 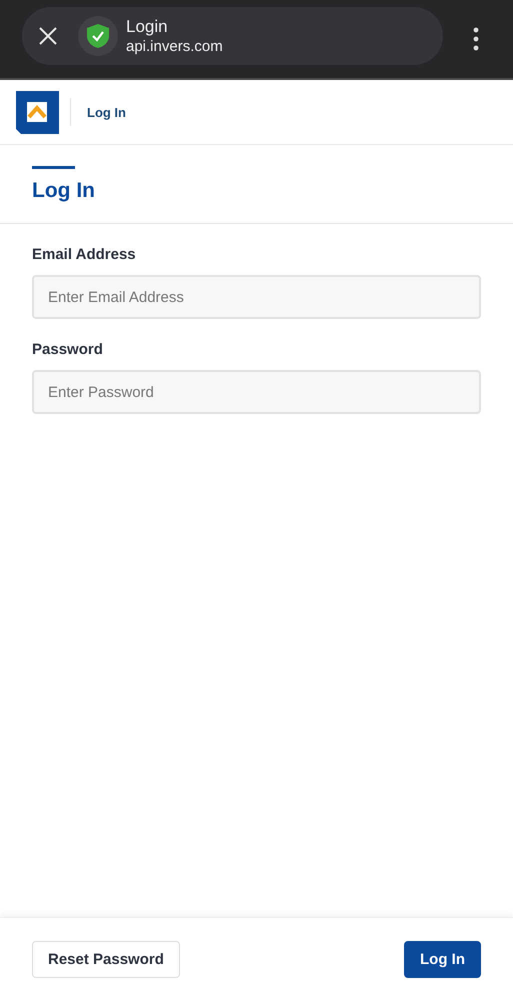 I want to click on login-button: Log In, so click(x=442, y=959).